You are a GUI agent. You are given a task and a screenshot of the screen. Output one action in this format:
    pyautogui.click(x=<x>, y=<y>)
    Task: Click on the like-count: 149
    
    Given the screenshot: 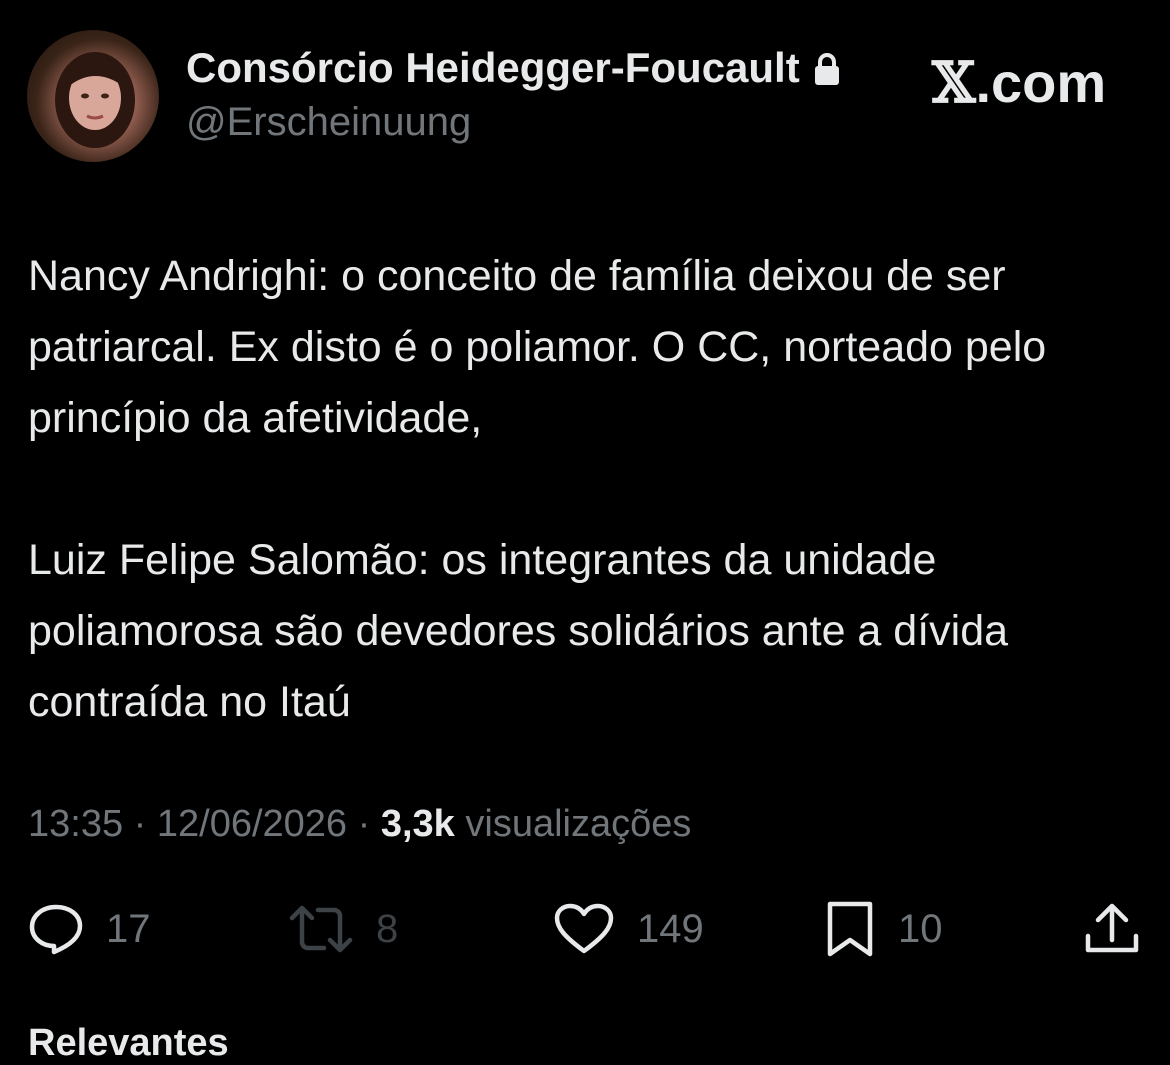 What is the action you would take?
    pyautogui.click(x=670, y=928)
    